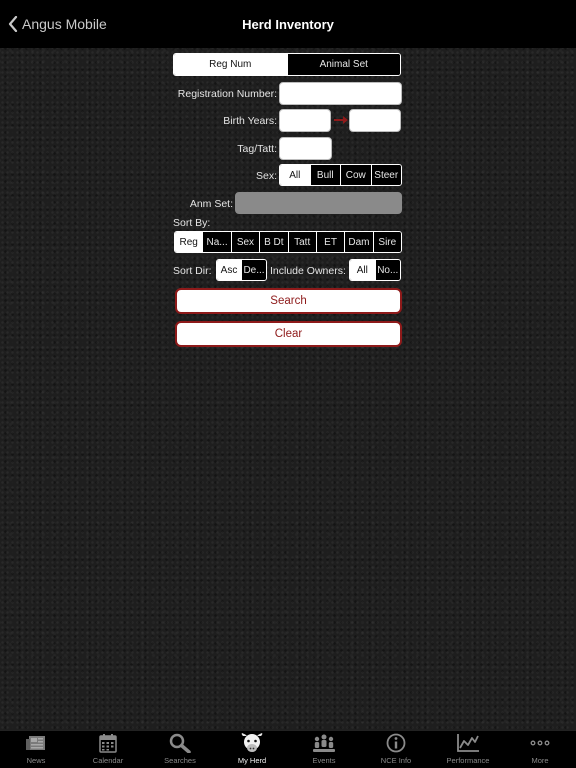 The width and height of the screenshot is (576, 768). What do you see at coordinates (308, 271) in the screenshot?
I see `include-owners-label: Include Owners:` at bounding box center [308, 271].